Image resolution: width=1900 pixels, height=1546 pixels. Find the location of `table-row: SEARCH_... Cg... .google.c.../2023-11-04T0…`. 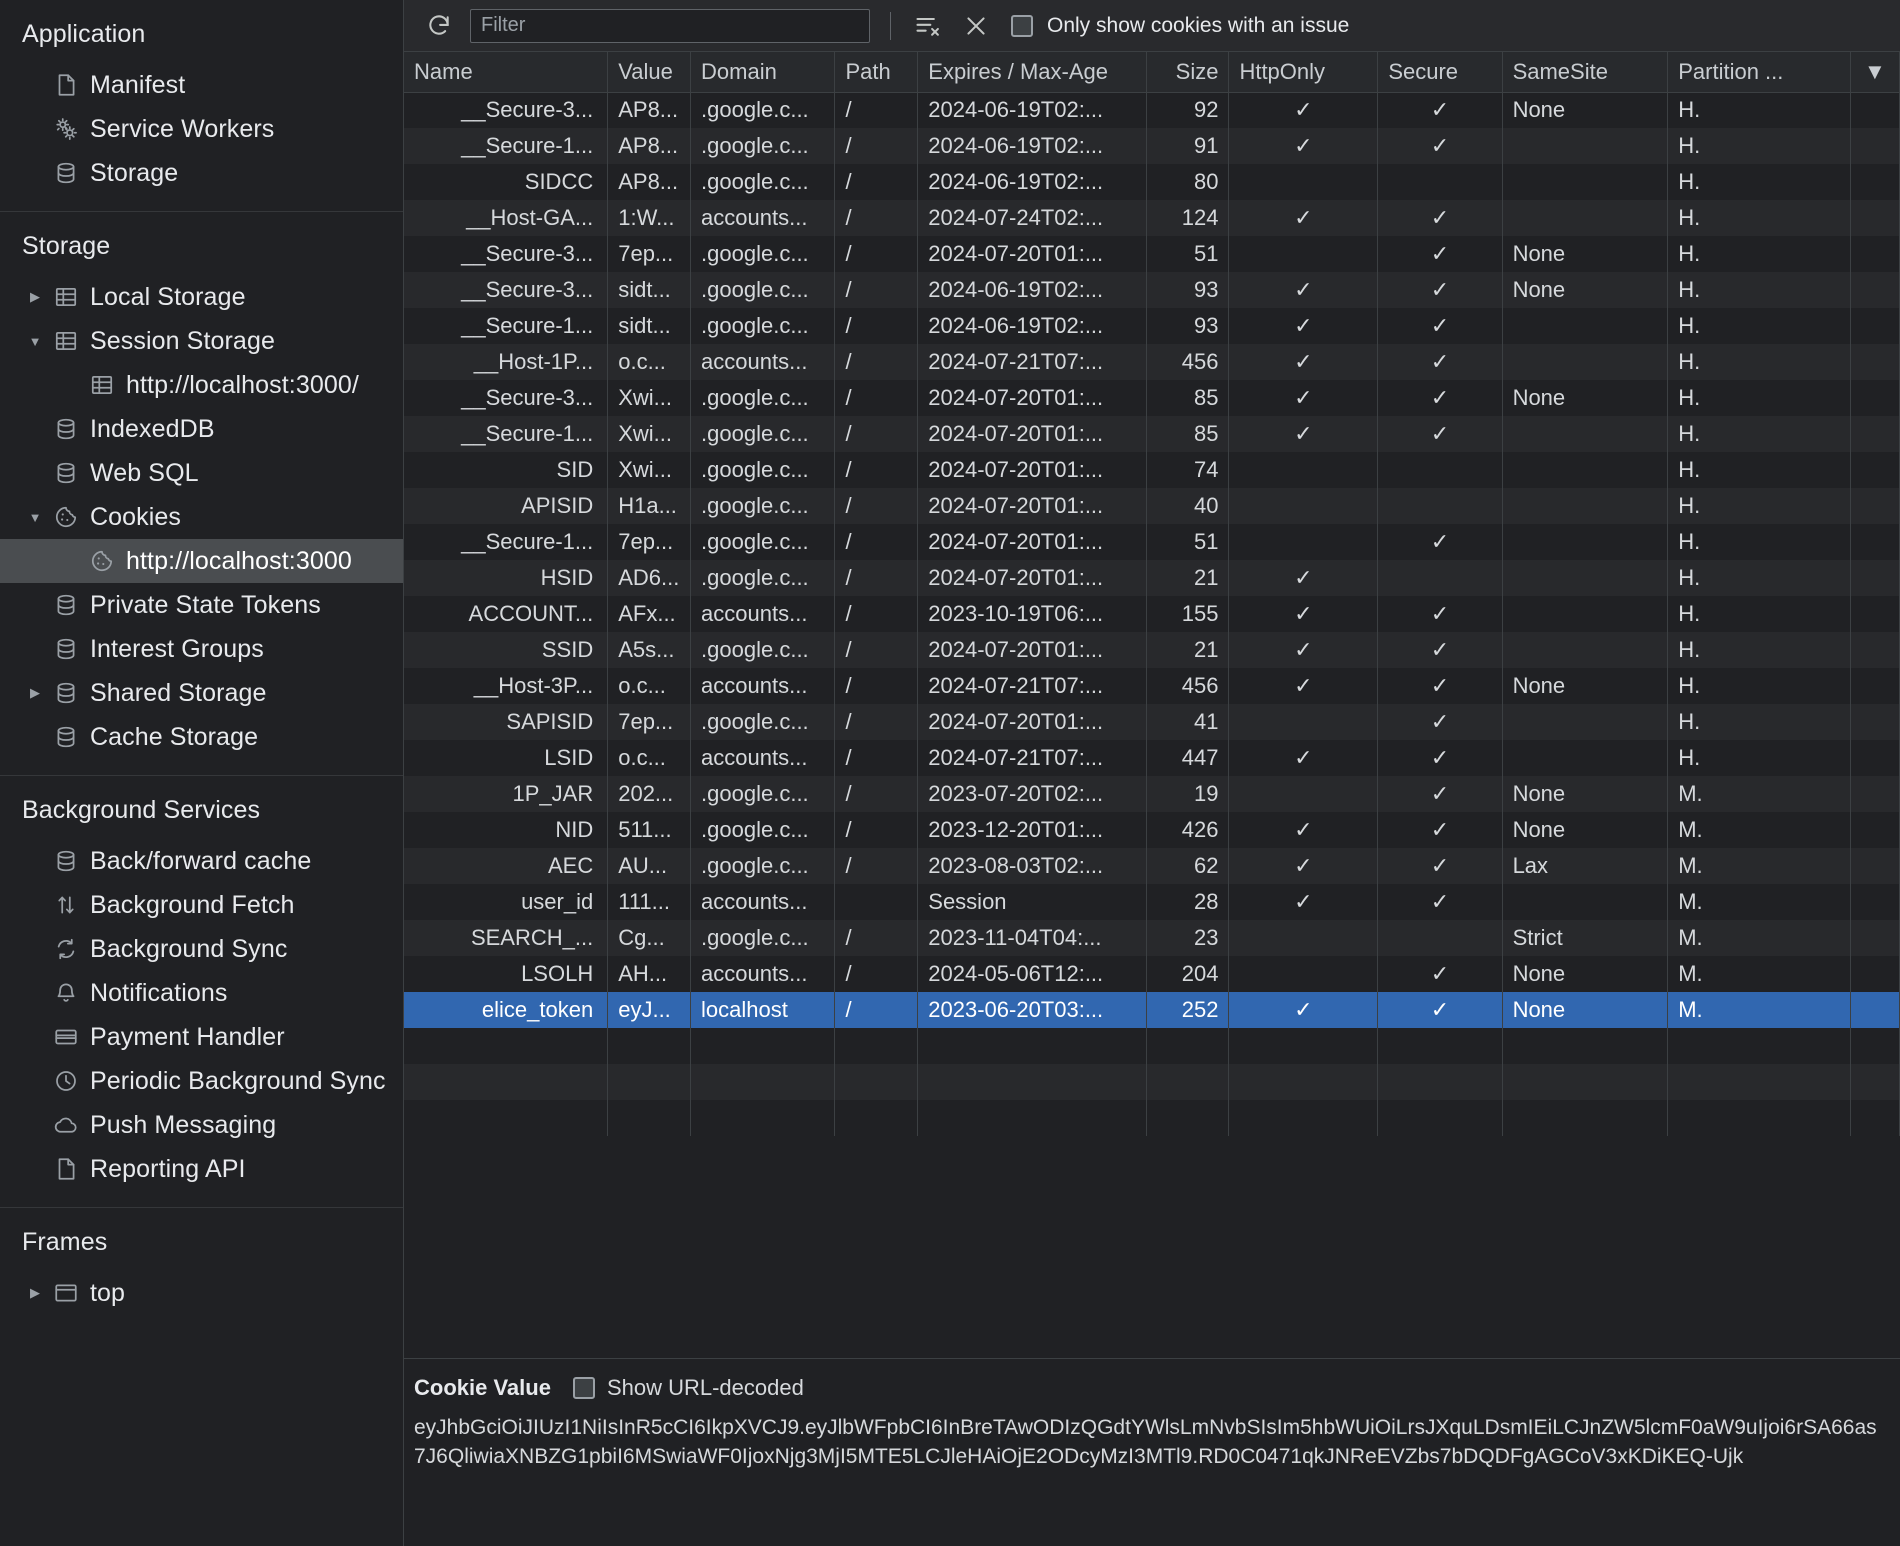

table-row: SEARCH_... Cg... .google.c.../2023-11-04T0… is located at coordinates (1152, 938).